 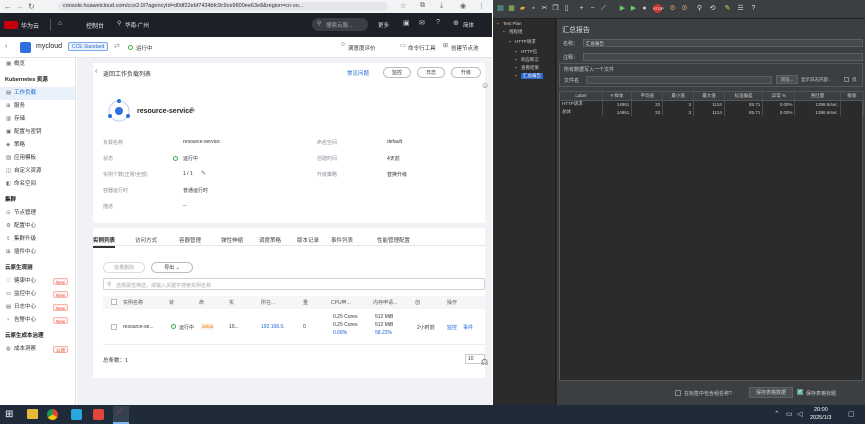 I want to click on faq-link: 常见问题, so click(x=358, y=73).